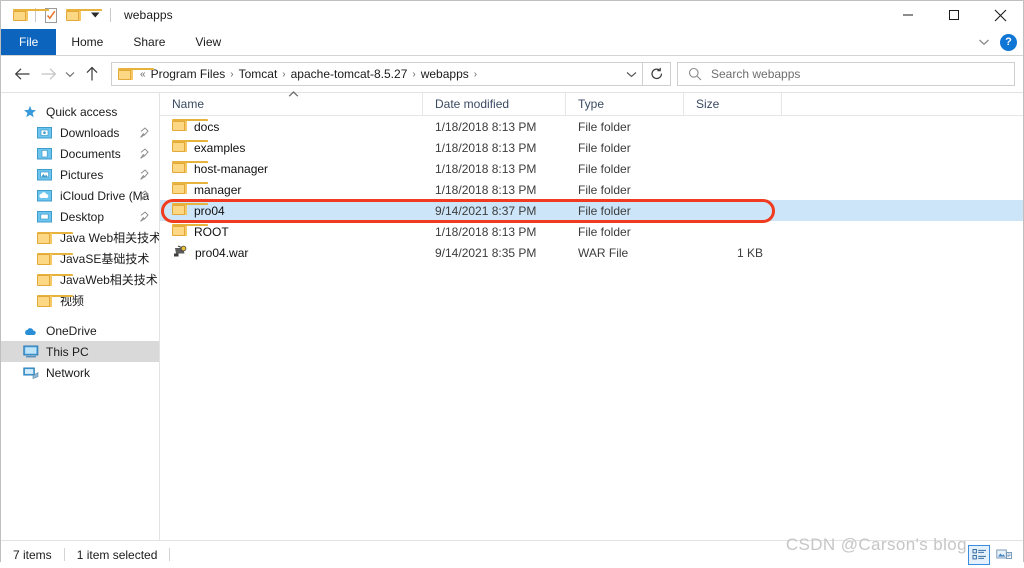  Describe the element at coordinates (143, 74) in the screenshot. I see `breadcrumb-overflow-icon: «` at that location.